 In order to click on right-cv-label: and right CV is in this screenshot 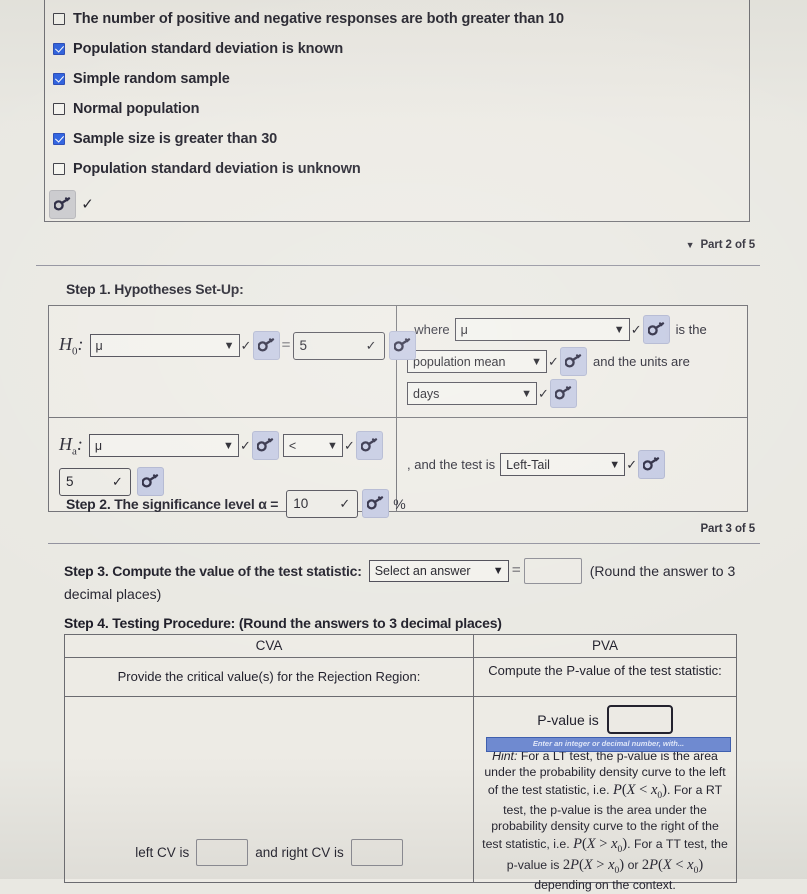, I will do `click(299, 853)`.